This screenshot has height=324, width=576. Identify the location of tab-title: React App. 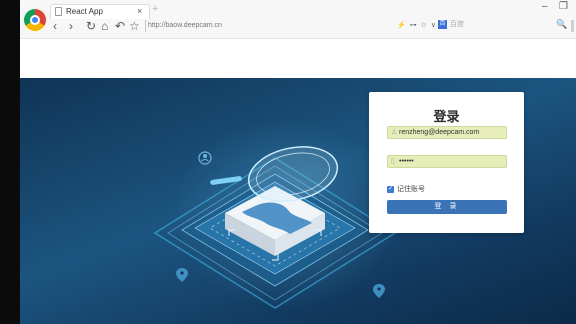
(84, 11).